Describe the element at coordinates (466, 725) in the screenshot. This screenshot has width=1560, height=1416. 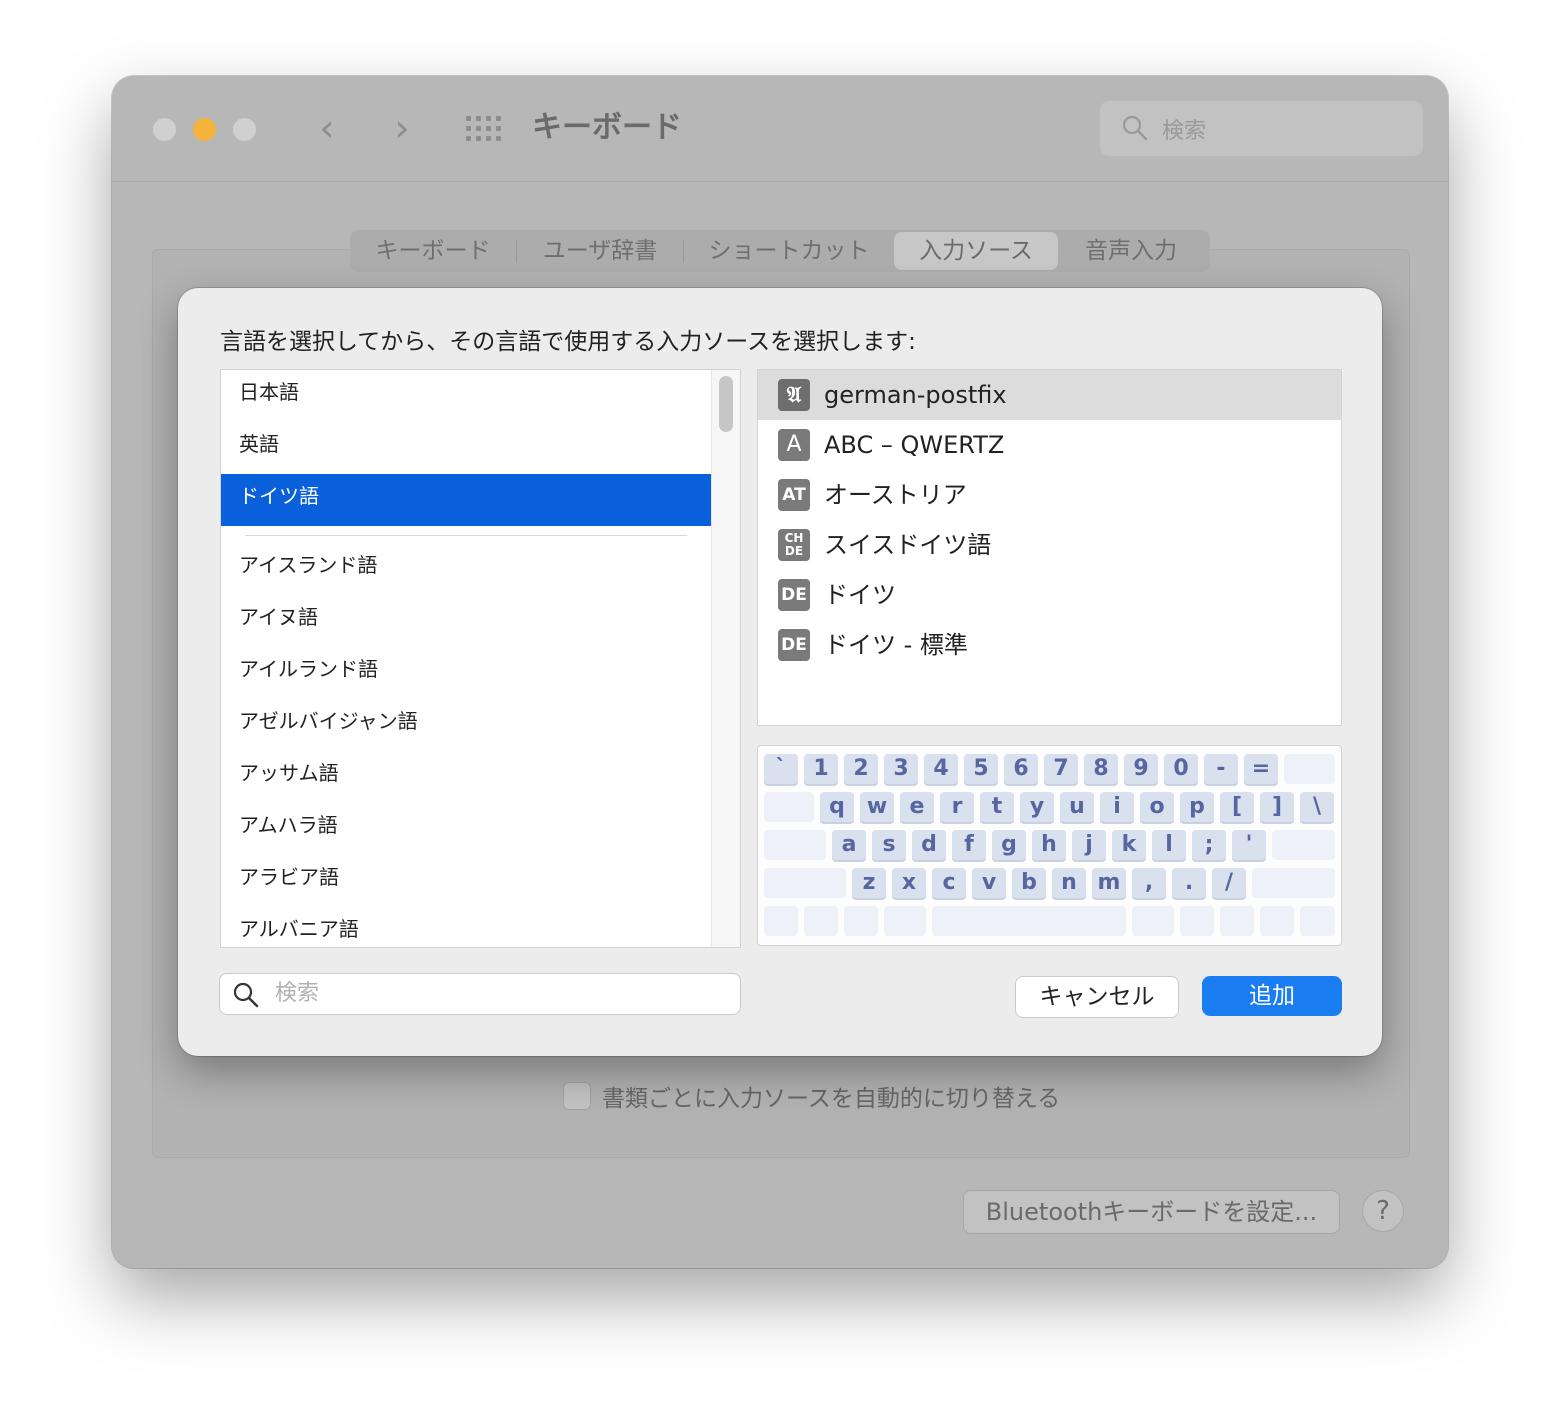
I see `language-item: アゼルバイジャン語` at that location.